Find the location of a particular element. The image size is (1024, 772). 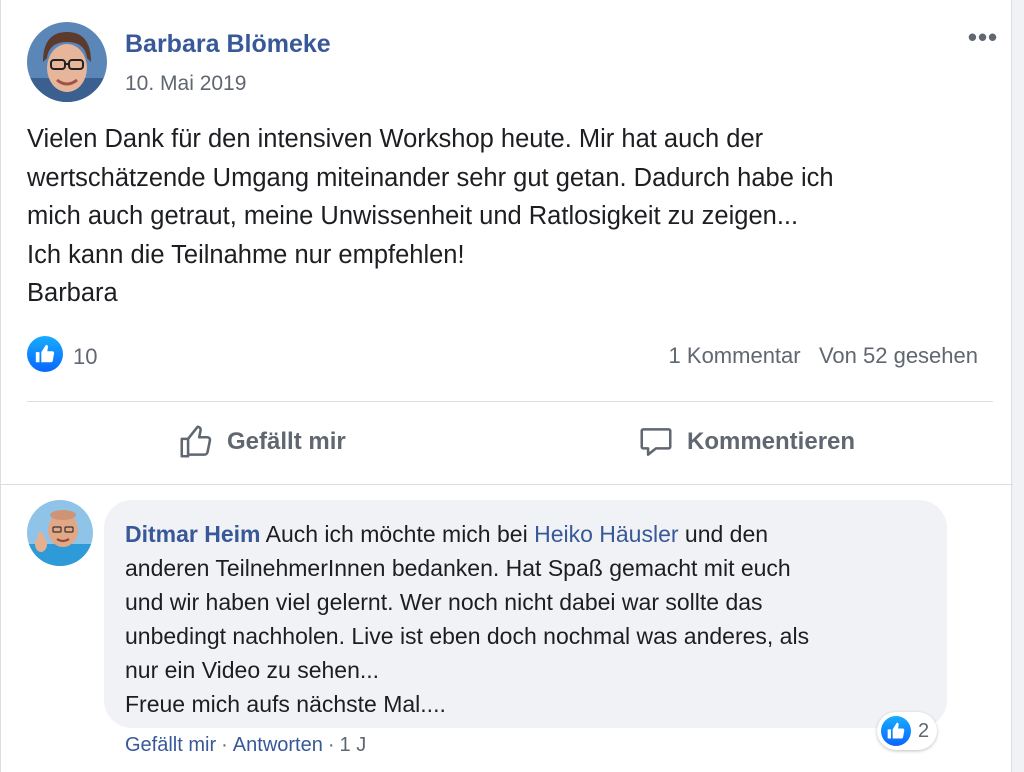

post-timestamp: 10. Mai 2019 is located at coordinates (185, 84).